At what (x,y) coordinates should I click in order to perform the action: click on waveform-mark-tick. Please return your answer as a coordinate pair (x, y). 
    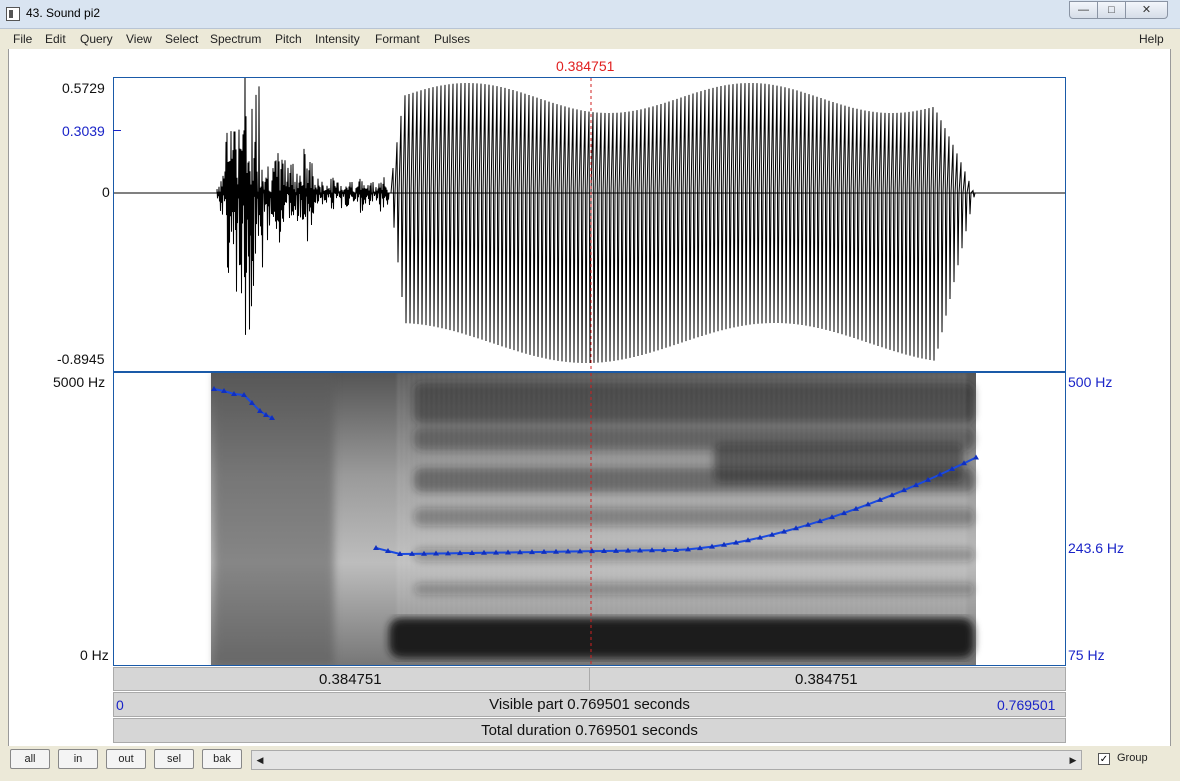
    Looking at the image, I should click on (117, 130).